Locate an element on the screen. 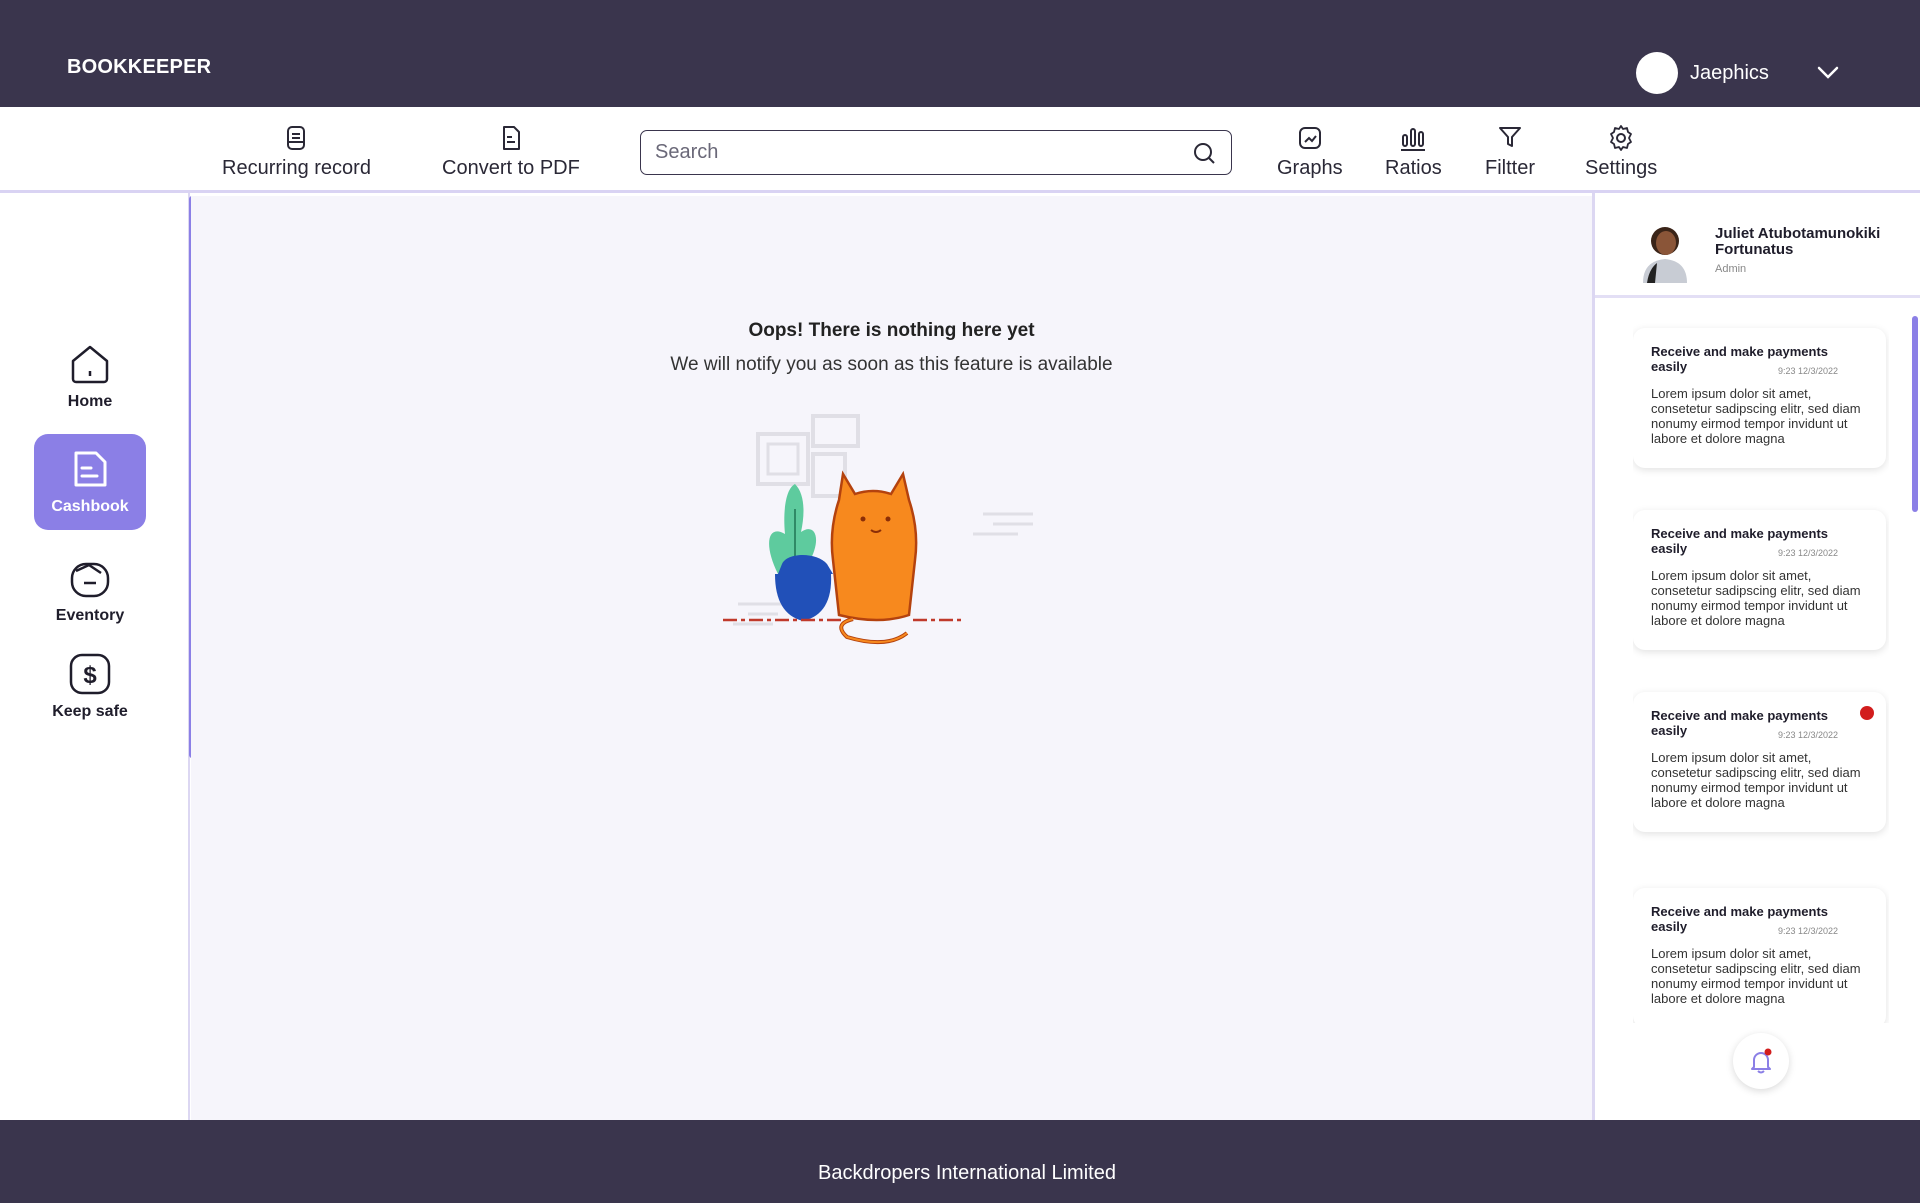  top-header: BOOKKEEPER Jaephics is located at coordinates (960, 53).